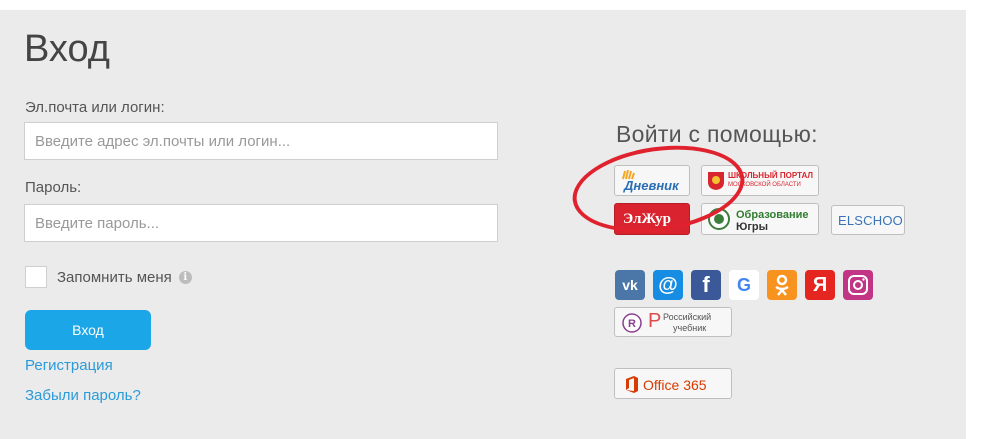 The image size is (982, 439). I want to click on school-portal-sublabel: МОСКОВСКОЙ ОБЛАСТИ, so click(764, 185).